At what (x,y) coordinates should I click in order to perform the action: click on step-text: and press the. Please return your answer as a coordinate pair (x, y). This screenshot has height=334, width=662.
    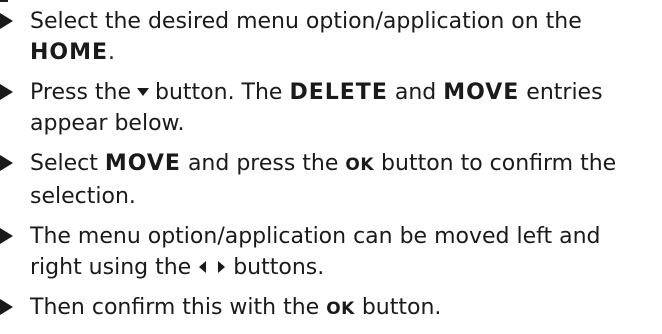
    Looking at the image, I should click on (263, 163).